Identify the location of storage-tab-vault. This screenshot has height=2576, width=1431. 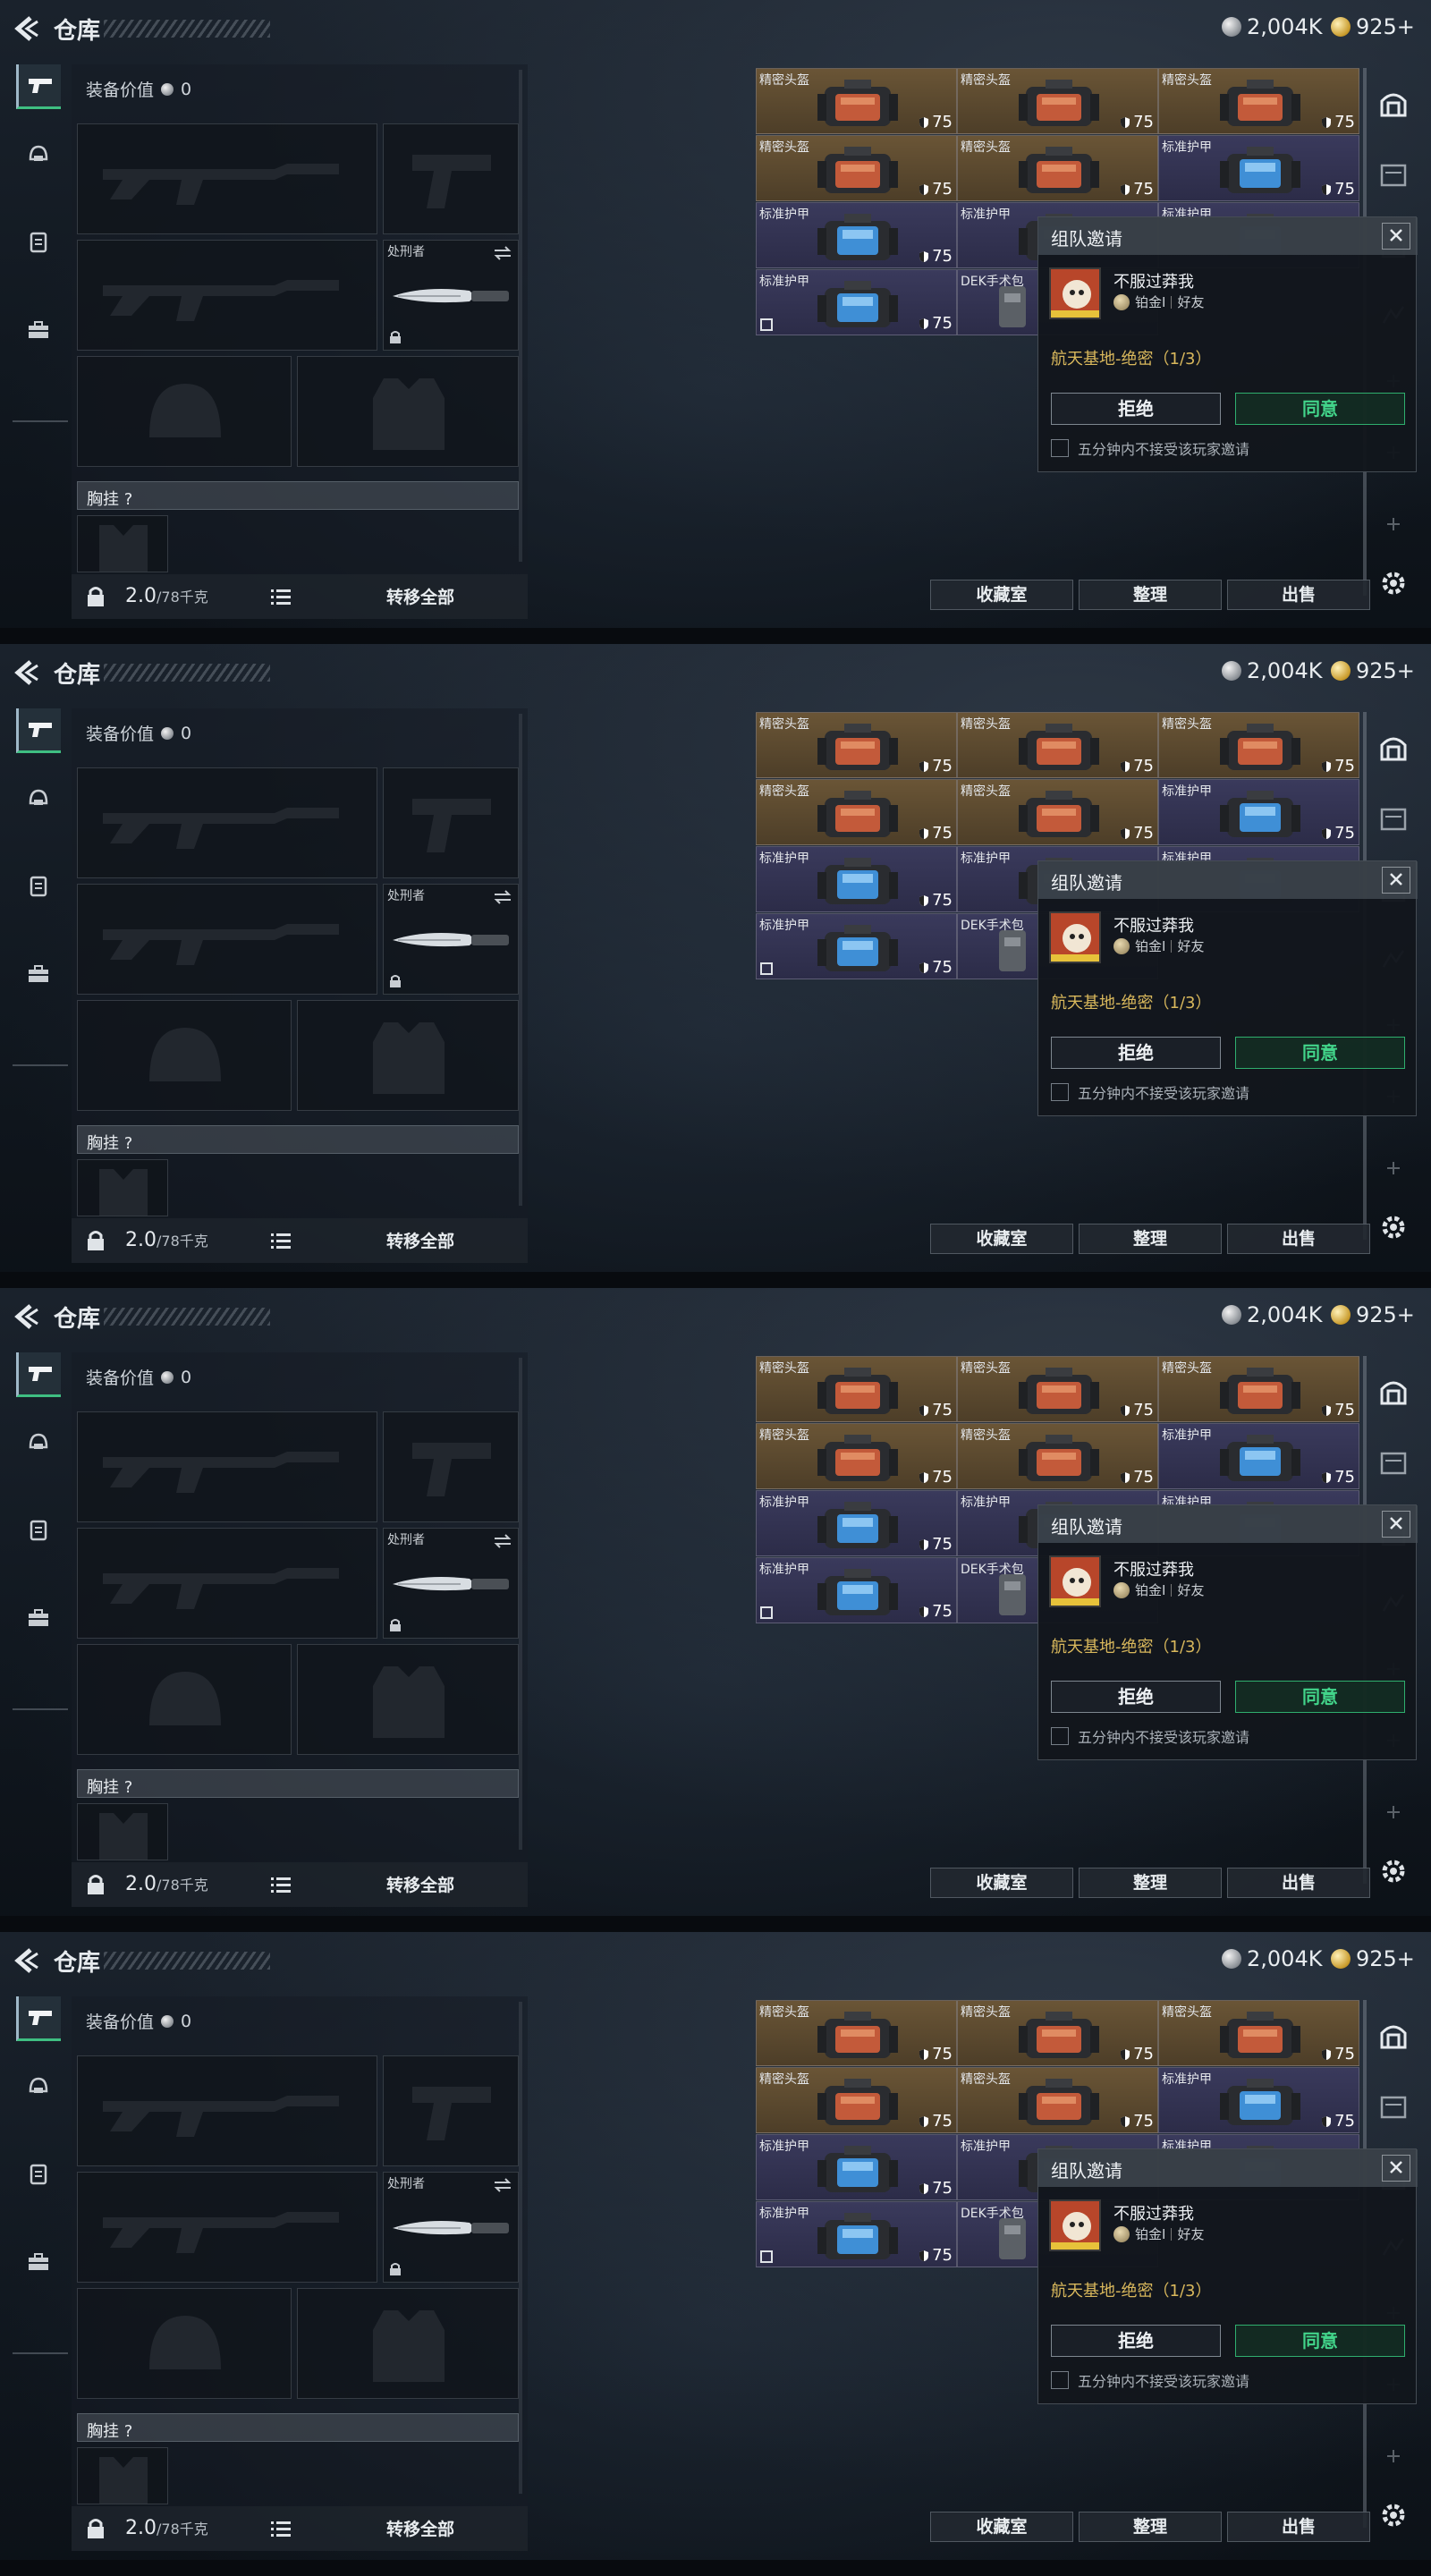
(1394, 2036).